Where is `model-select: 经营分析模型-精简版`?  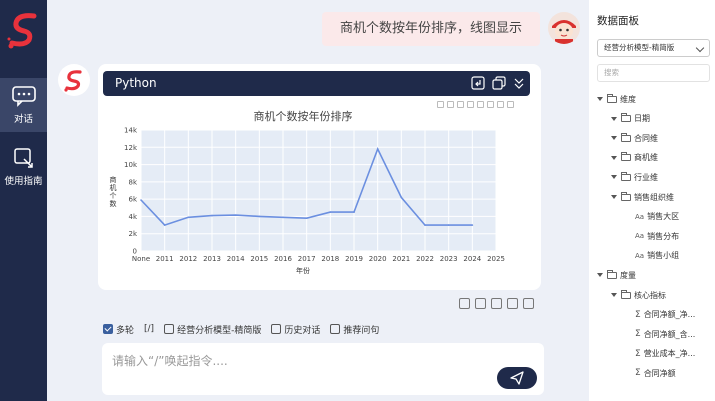 model-select: 经营分析模型-精简版 is located at coordinates (653, 48).